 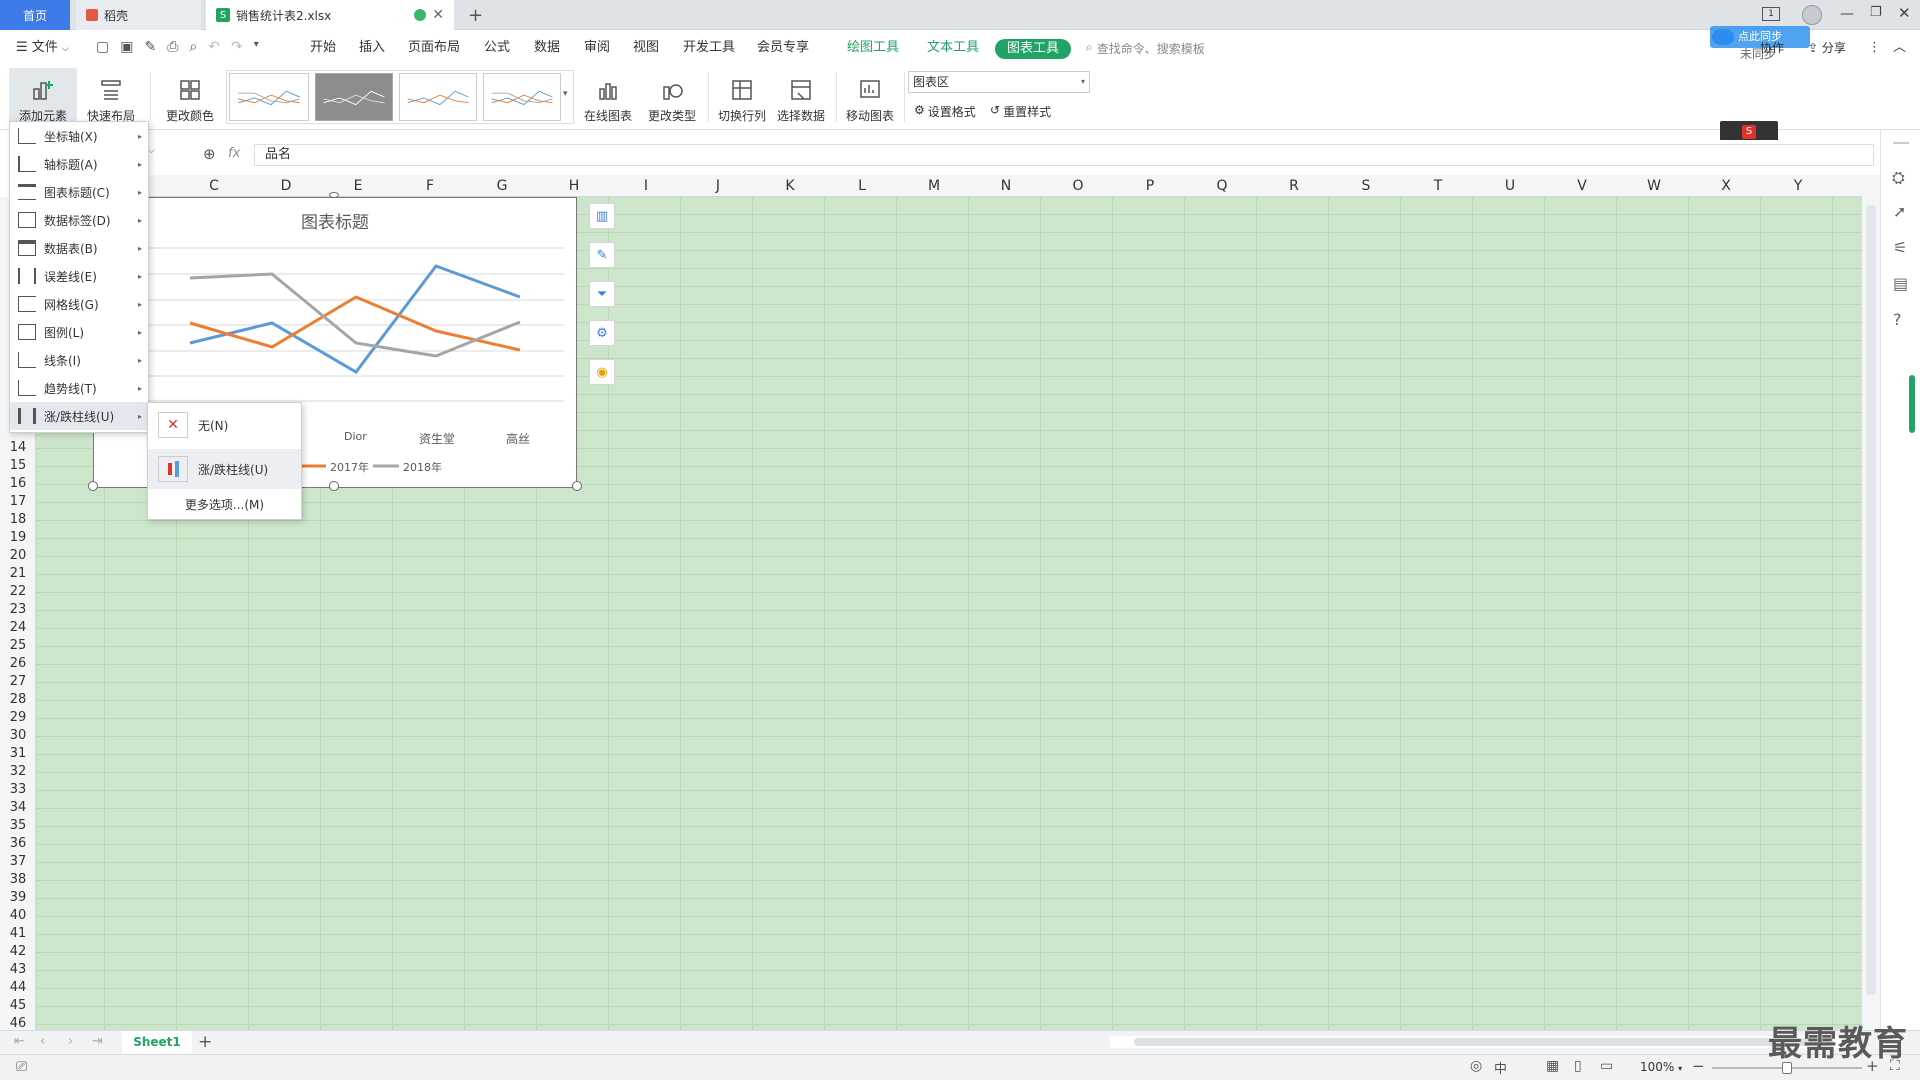 What do you see at coordinates (1899, 211) in the screenshot?
I see `select-pointer-icon: ➚` at bounding box center [1899, 211].